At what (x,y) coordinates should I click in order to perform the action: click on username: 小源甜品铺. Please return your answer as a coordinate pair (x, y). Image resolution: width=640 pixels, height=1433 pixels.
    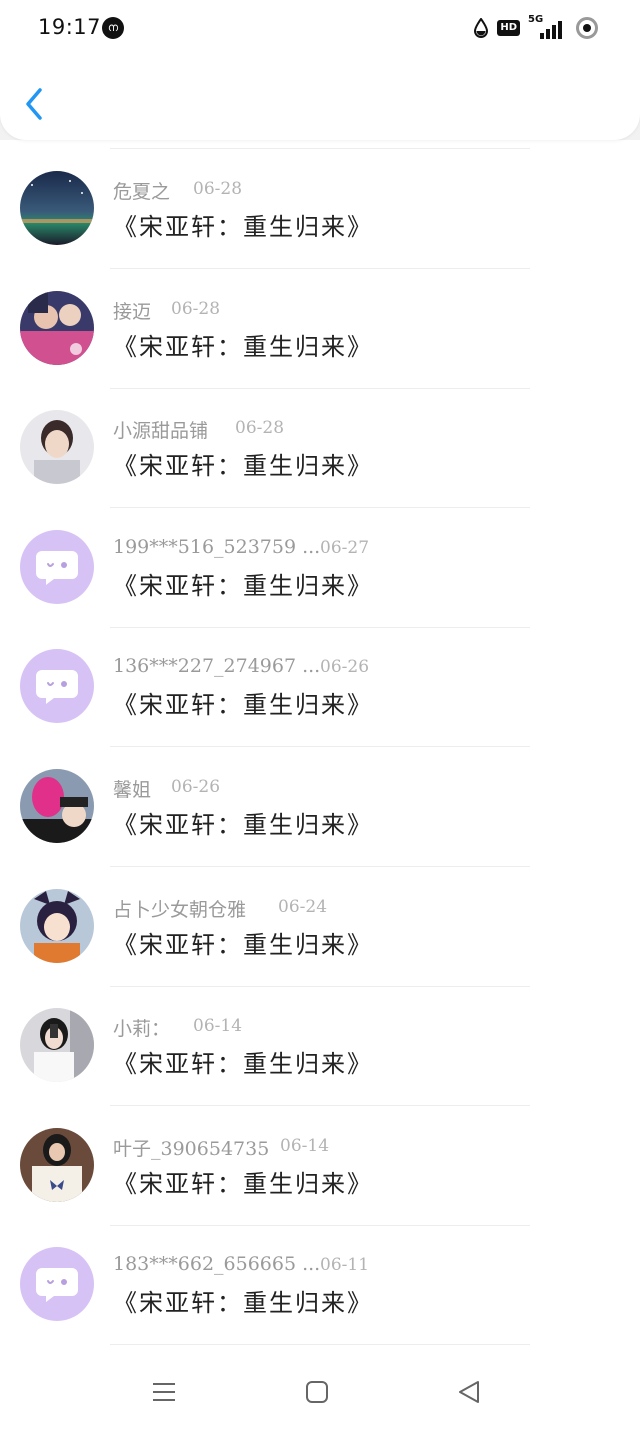
    Looking at the image, I should click on (160, 429).